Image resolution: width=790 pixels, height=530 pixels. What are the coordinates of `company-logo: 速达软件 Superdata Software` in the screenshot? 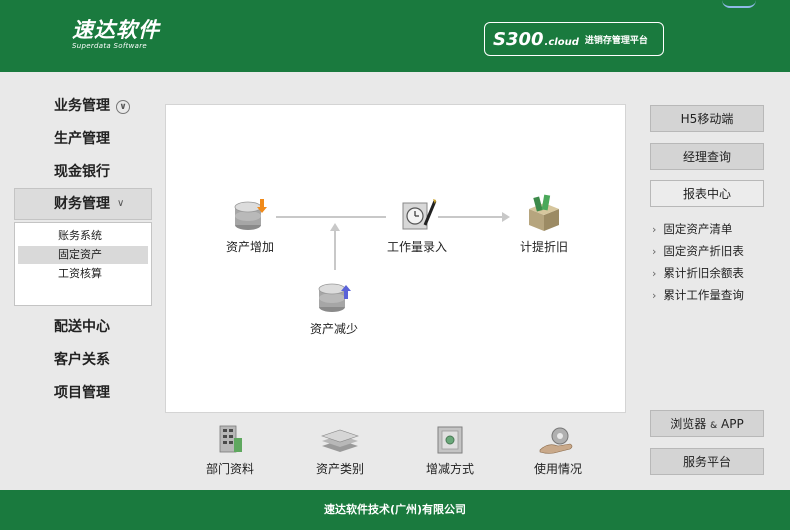 It's located at (116, 34).